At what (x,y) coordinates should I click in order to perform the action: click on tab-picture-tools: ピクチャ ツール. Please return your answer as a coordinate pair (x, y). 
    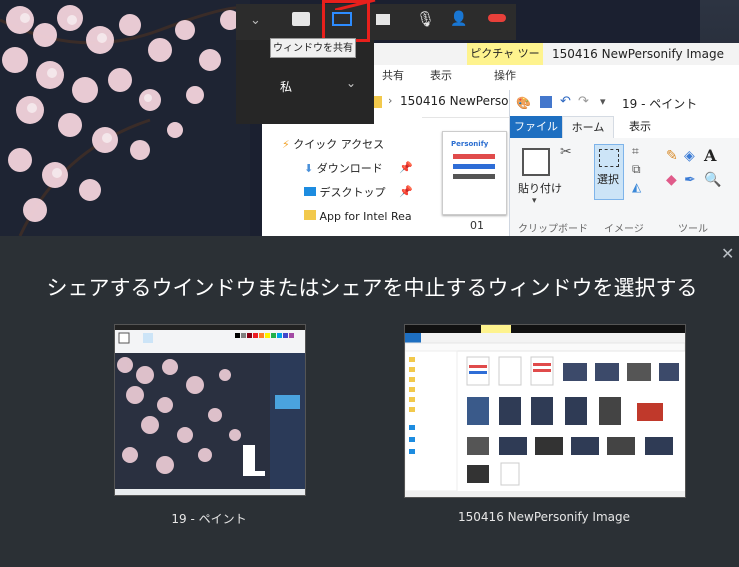
    Looking at the image, I should click on (505, 62).